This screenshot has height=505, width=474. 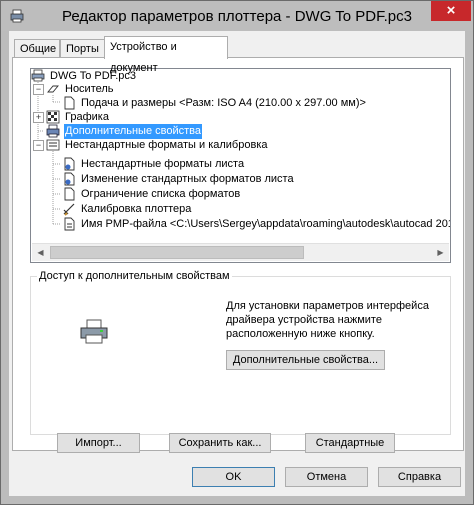 I want to click on plotter-icon, so click(x=38, y=75).